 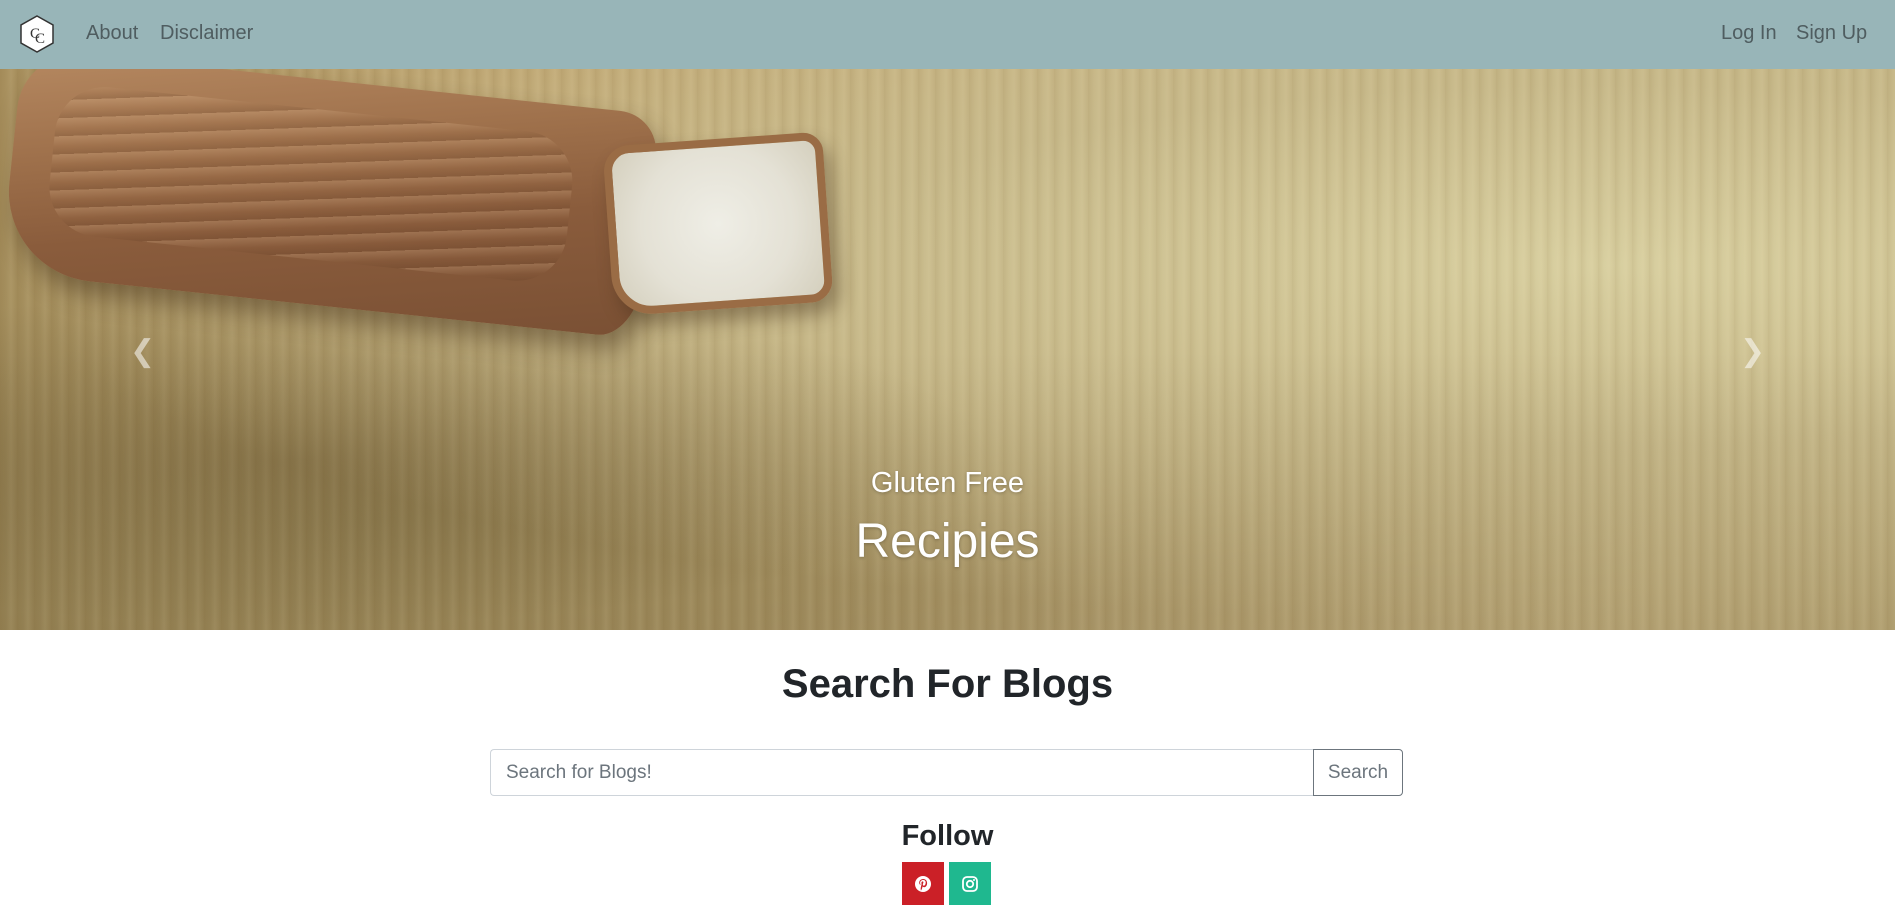 I want to click on search-heading: Search For Blogs, so click(x=947, y=684).